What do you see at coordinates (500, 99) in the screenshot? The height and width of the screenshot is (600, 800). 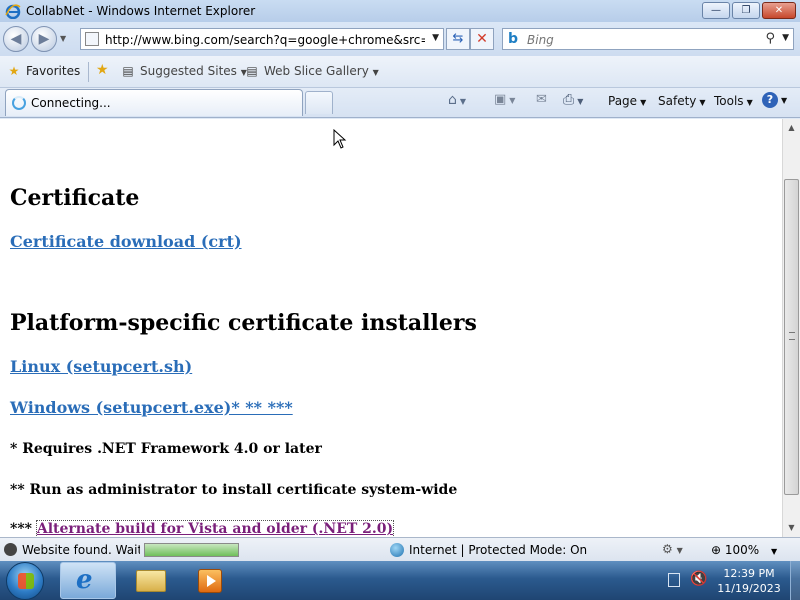 I see `rss-feed-icon: ▣` at bounding box center [500, 99].